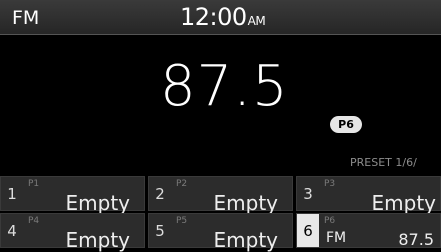 The width and height of the screenshot is (441, 252). What do you see at coordinates (34, 184) in the screenshot?
I see `preset-tag: P1` at bounding box center [34, 184].